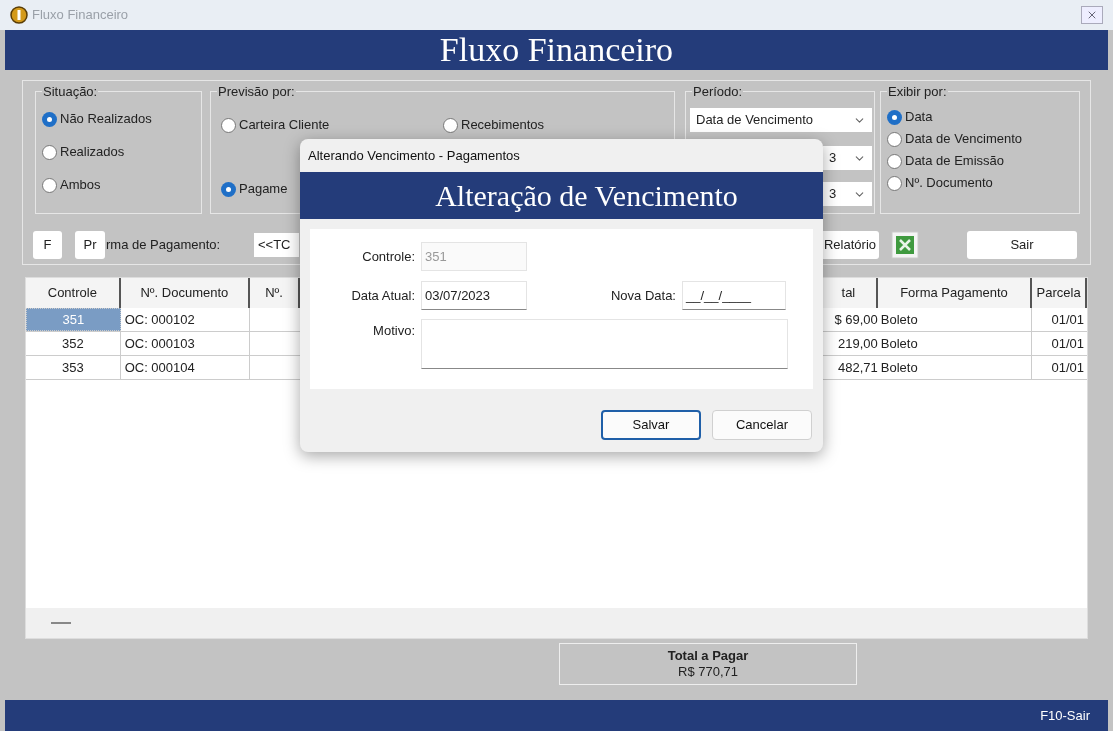  What do you see at coordinates (474, 295) in the screenshot?
I see `input-field: 03/07/2023` at bounding box center [474, 295].